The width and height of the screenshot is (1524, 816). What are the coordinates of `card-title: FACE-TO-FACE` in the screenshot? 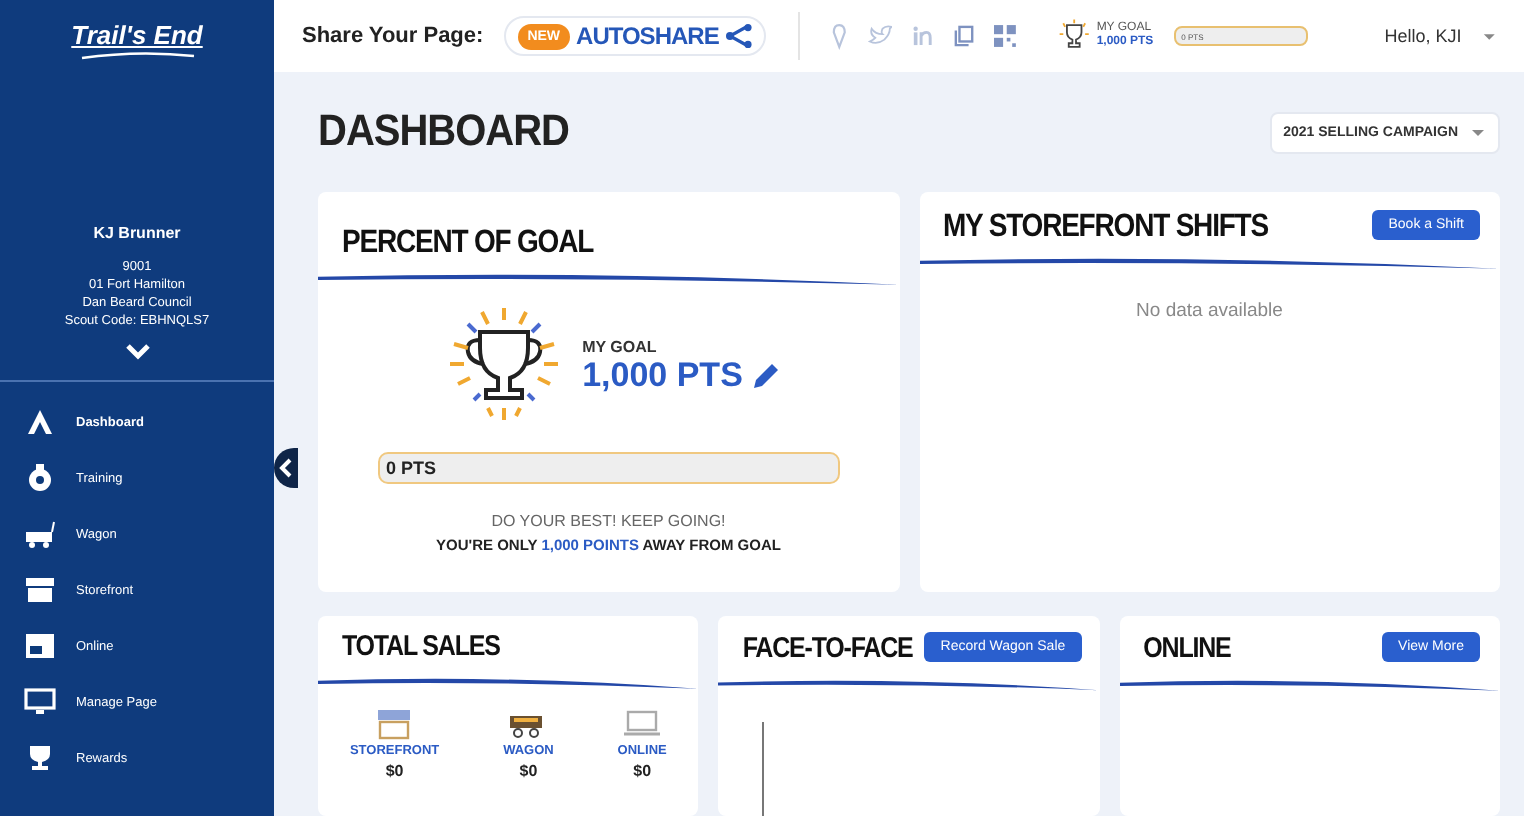 It's located at (827, 647).